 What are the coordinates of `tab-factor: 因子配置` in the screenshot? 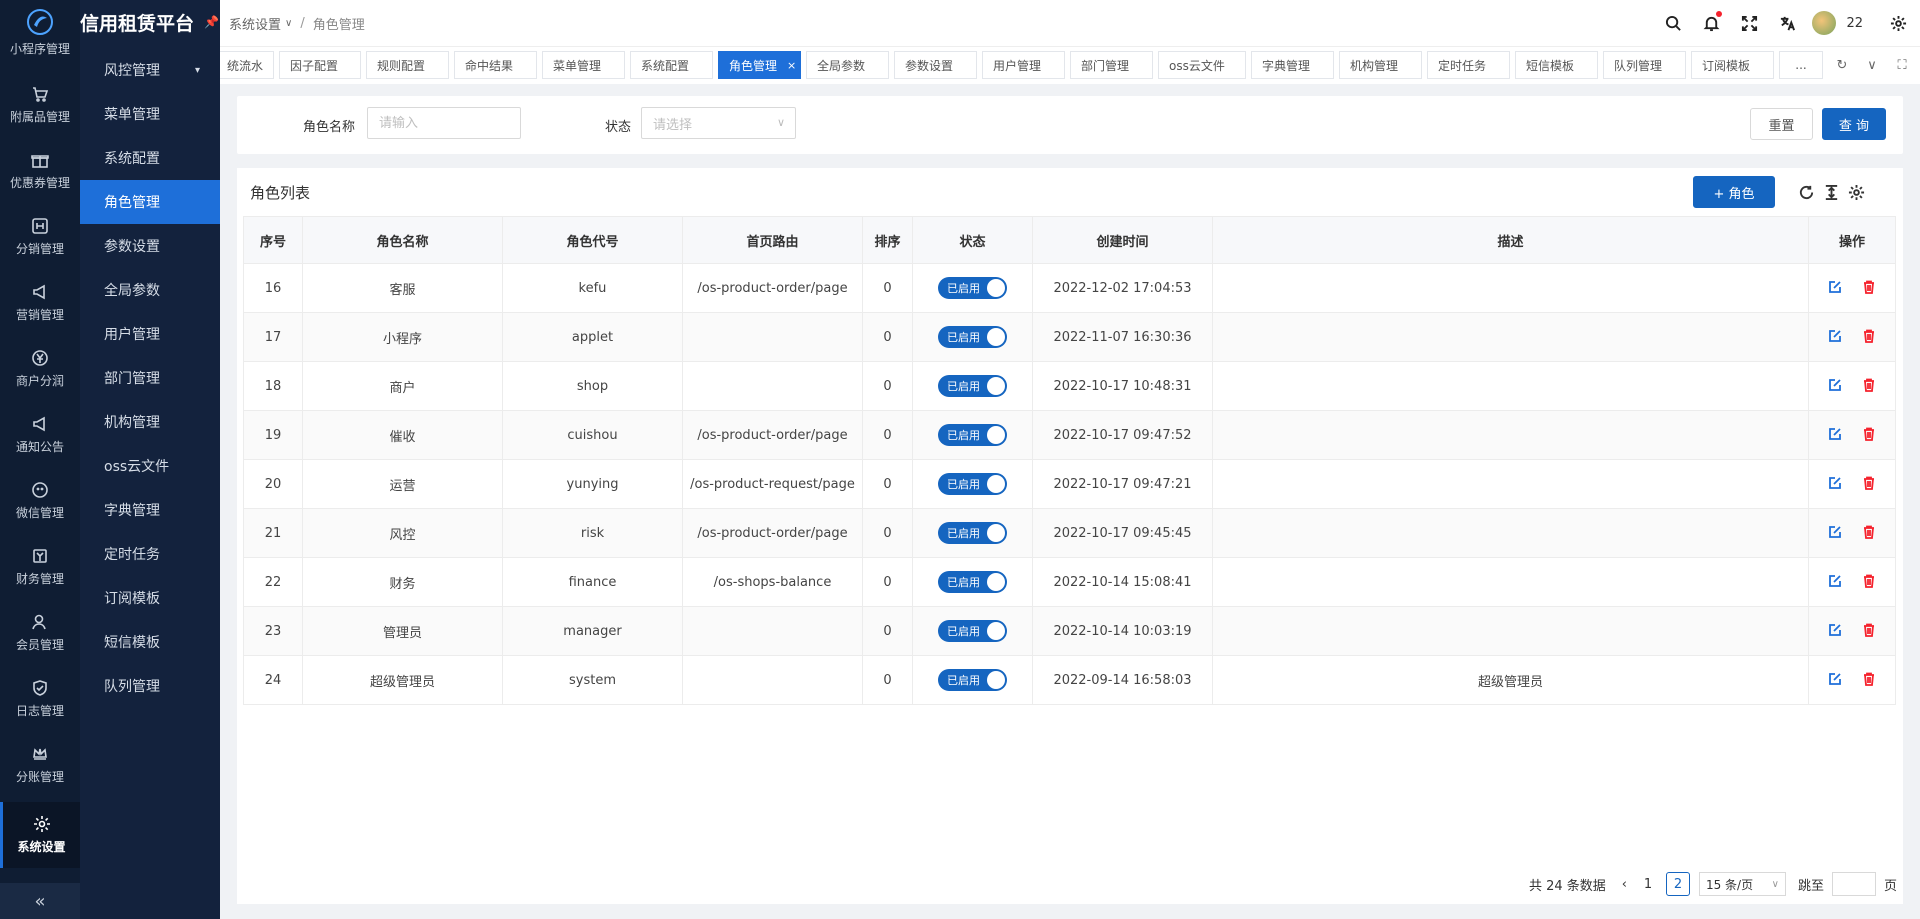 It's located at (320, 65).